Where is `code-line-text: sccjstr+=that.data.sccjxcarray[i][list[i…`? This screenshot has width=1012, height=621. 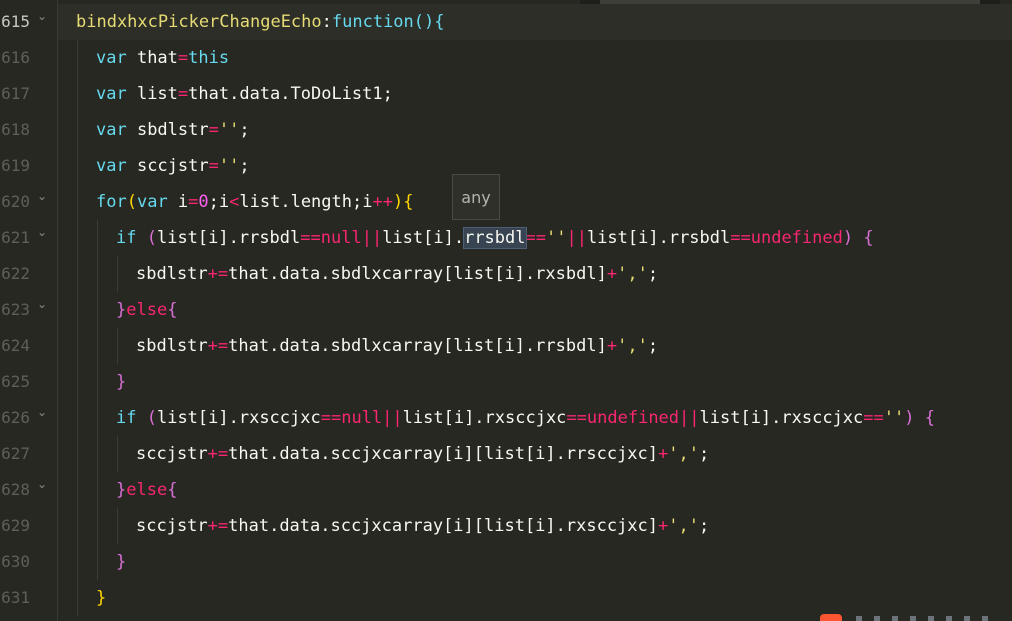 code-line-text: sccjstr+=that.data.sccjxcarray[i][list[i… is located at coordinates (422, 526).